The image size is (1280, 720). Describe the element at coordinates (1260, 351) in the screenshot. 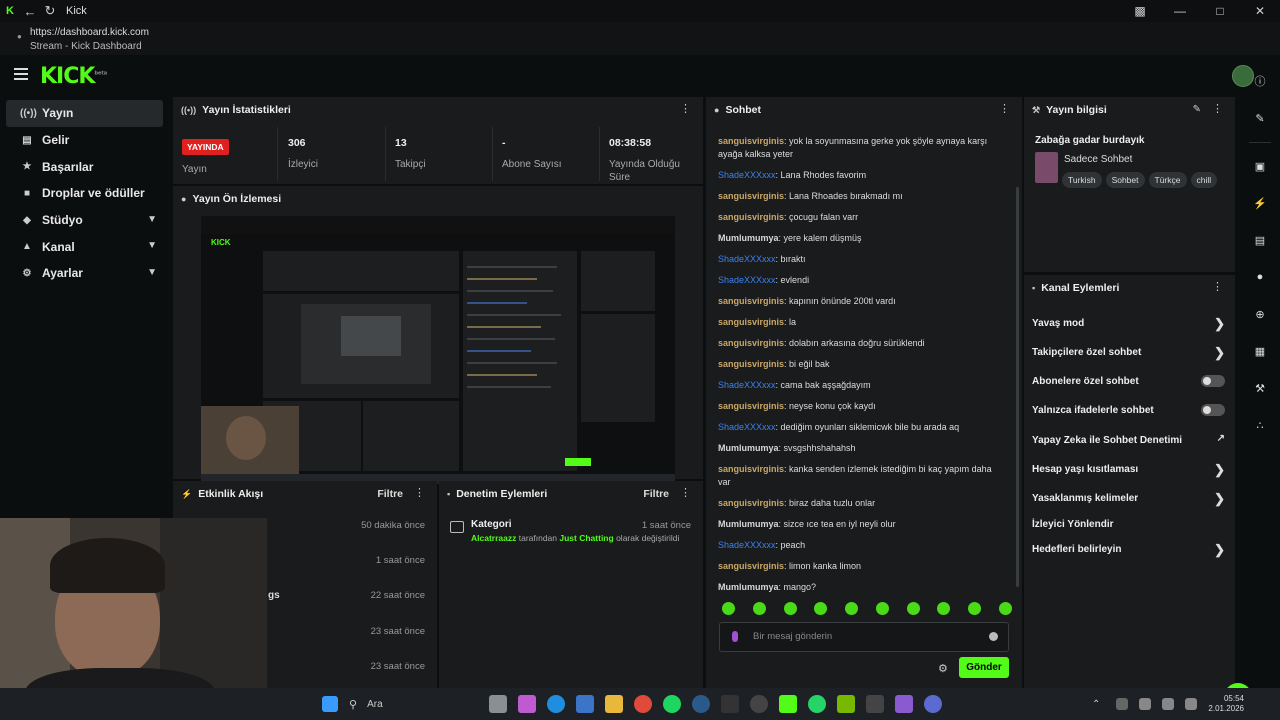

I see `layout-icon: ▦` at that location.